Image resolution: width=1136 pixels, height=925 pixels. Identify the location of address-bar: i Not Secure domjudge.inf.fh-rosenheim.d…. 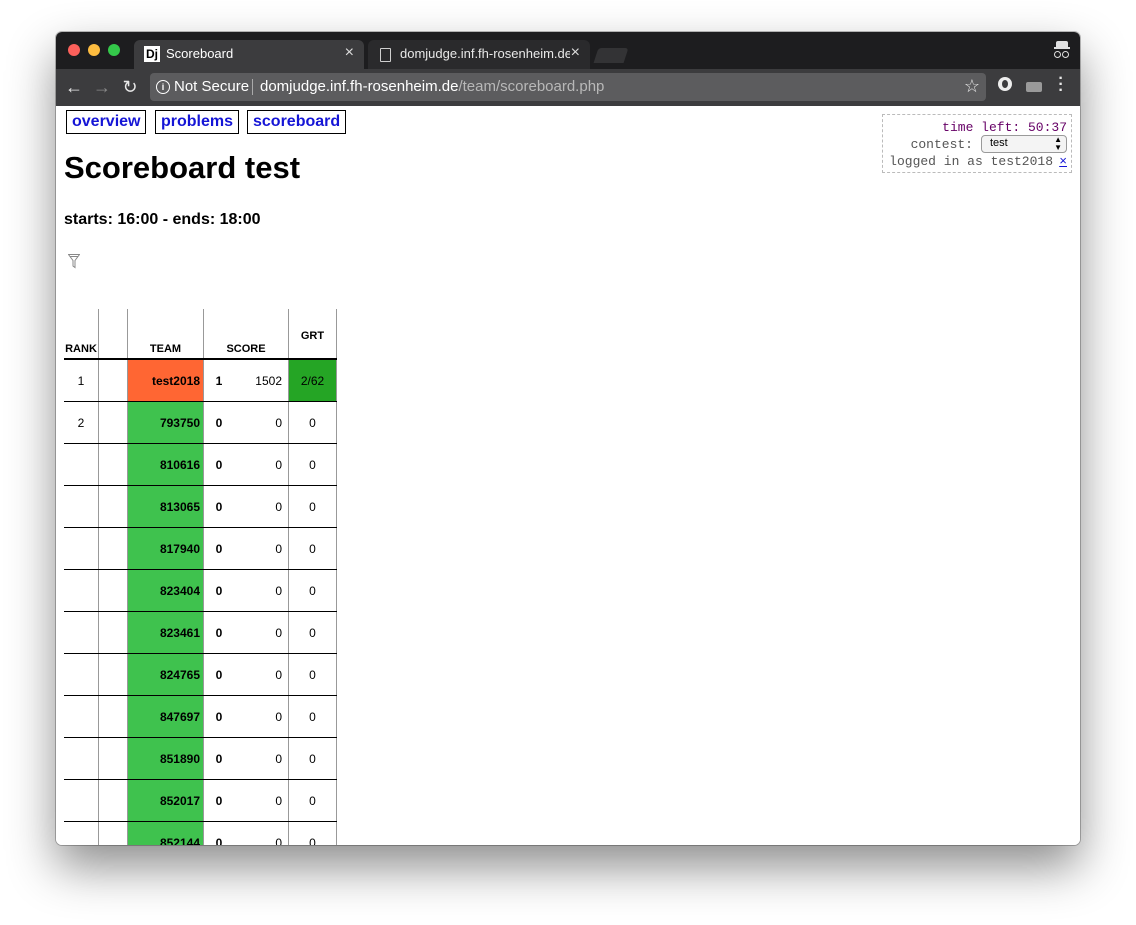
(568, 87).